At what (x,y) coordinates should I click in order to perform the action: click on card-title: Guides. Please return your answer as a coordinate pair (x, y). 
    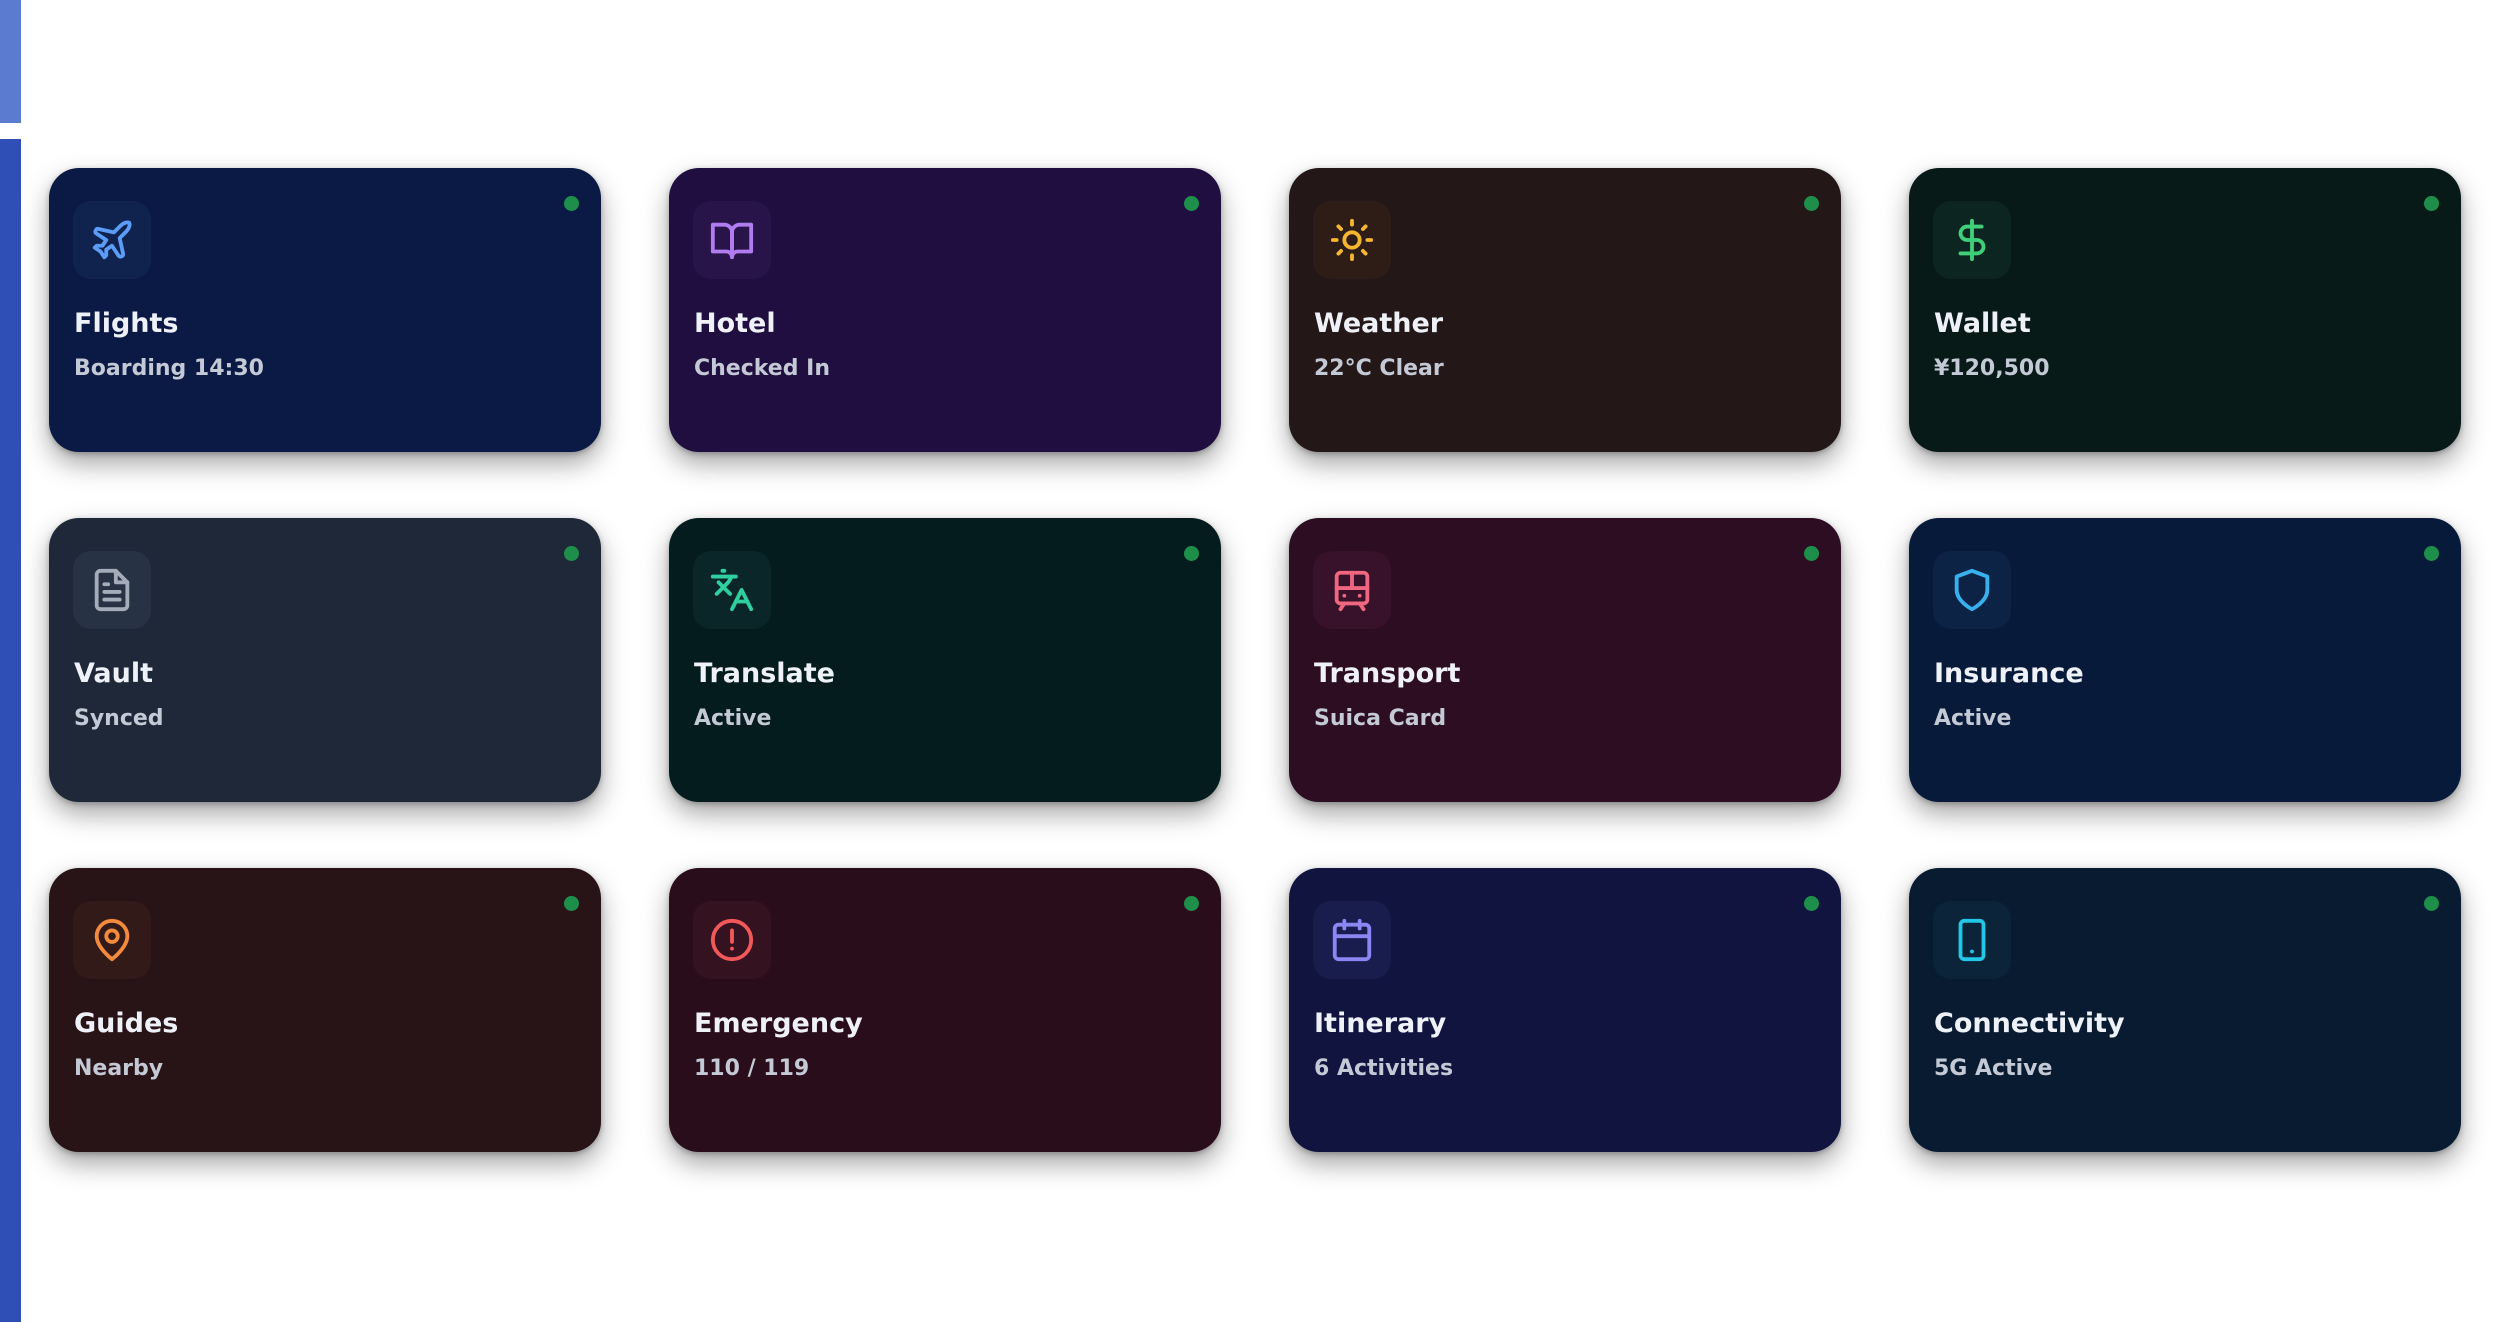
    Looking at the image, I should click on (126, 1023).